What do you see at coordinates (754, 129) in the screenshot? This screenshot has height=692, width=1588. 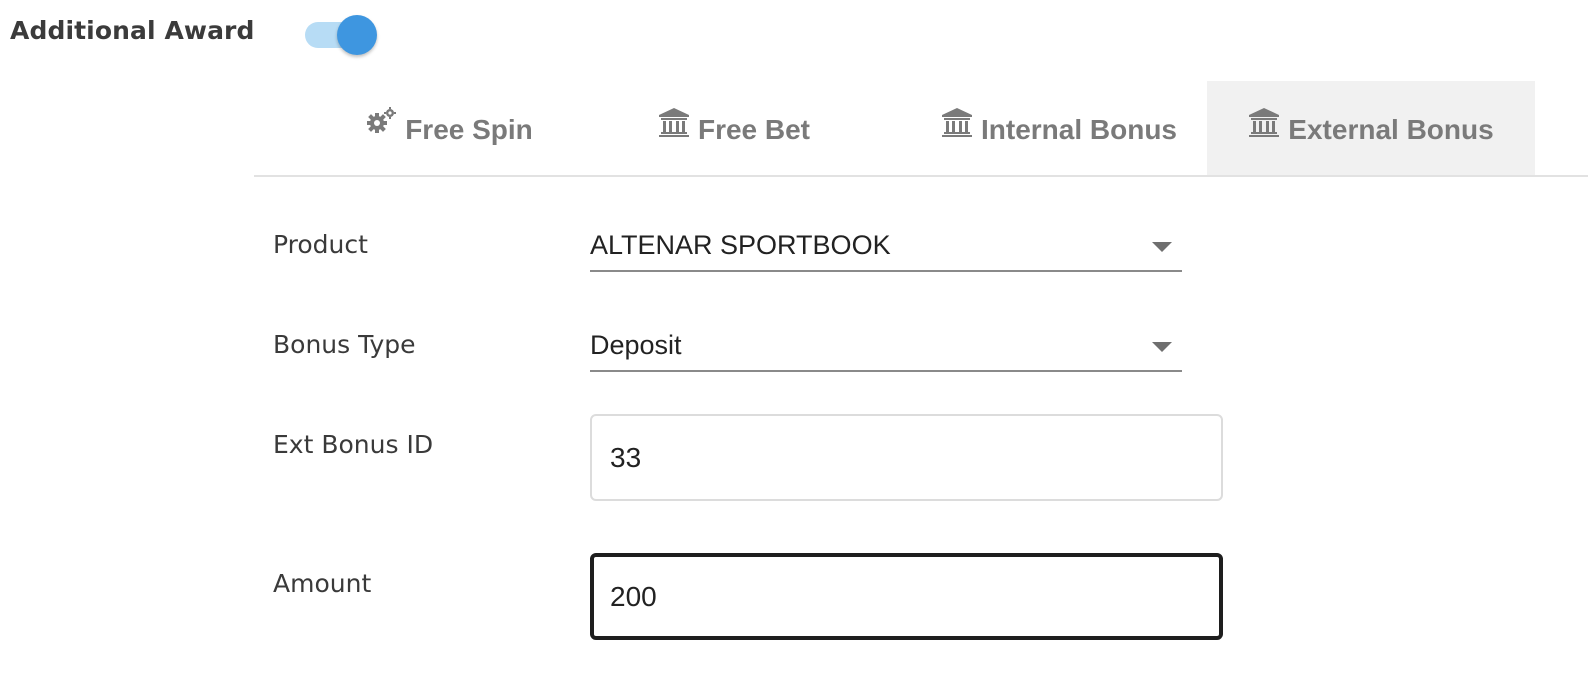 I see `tab-label: Free Bet` at bounding box center [754, 129].